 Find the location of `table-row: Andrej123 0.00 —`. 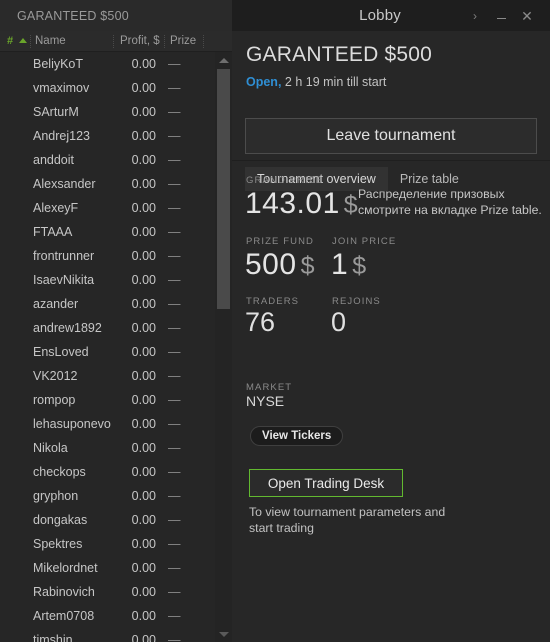

table-row: Andrej123 0.00 — is located at coordinates (116, 136).